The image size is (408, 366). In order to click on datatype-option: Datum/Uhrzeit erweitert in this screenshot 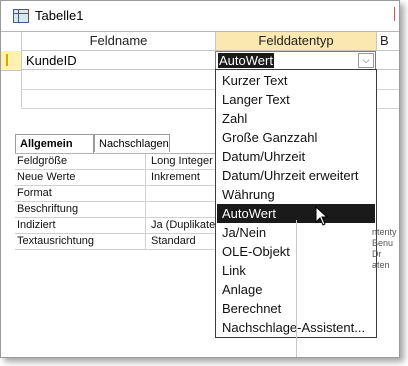, I will do `click(296, 175)`.